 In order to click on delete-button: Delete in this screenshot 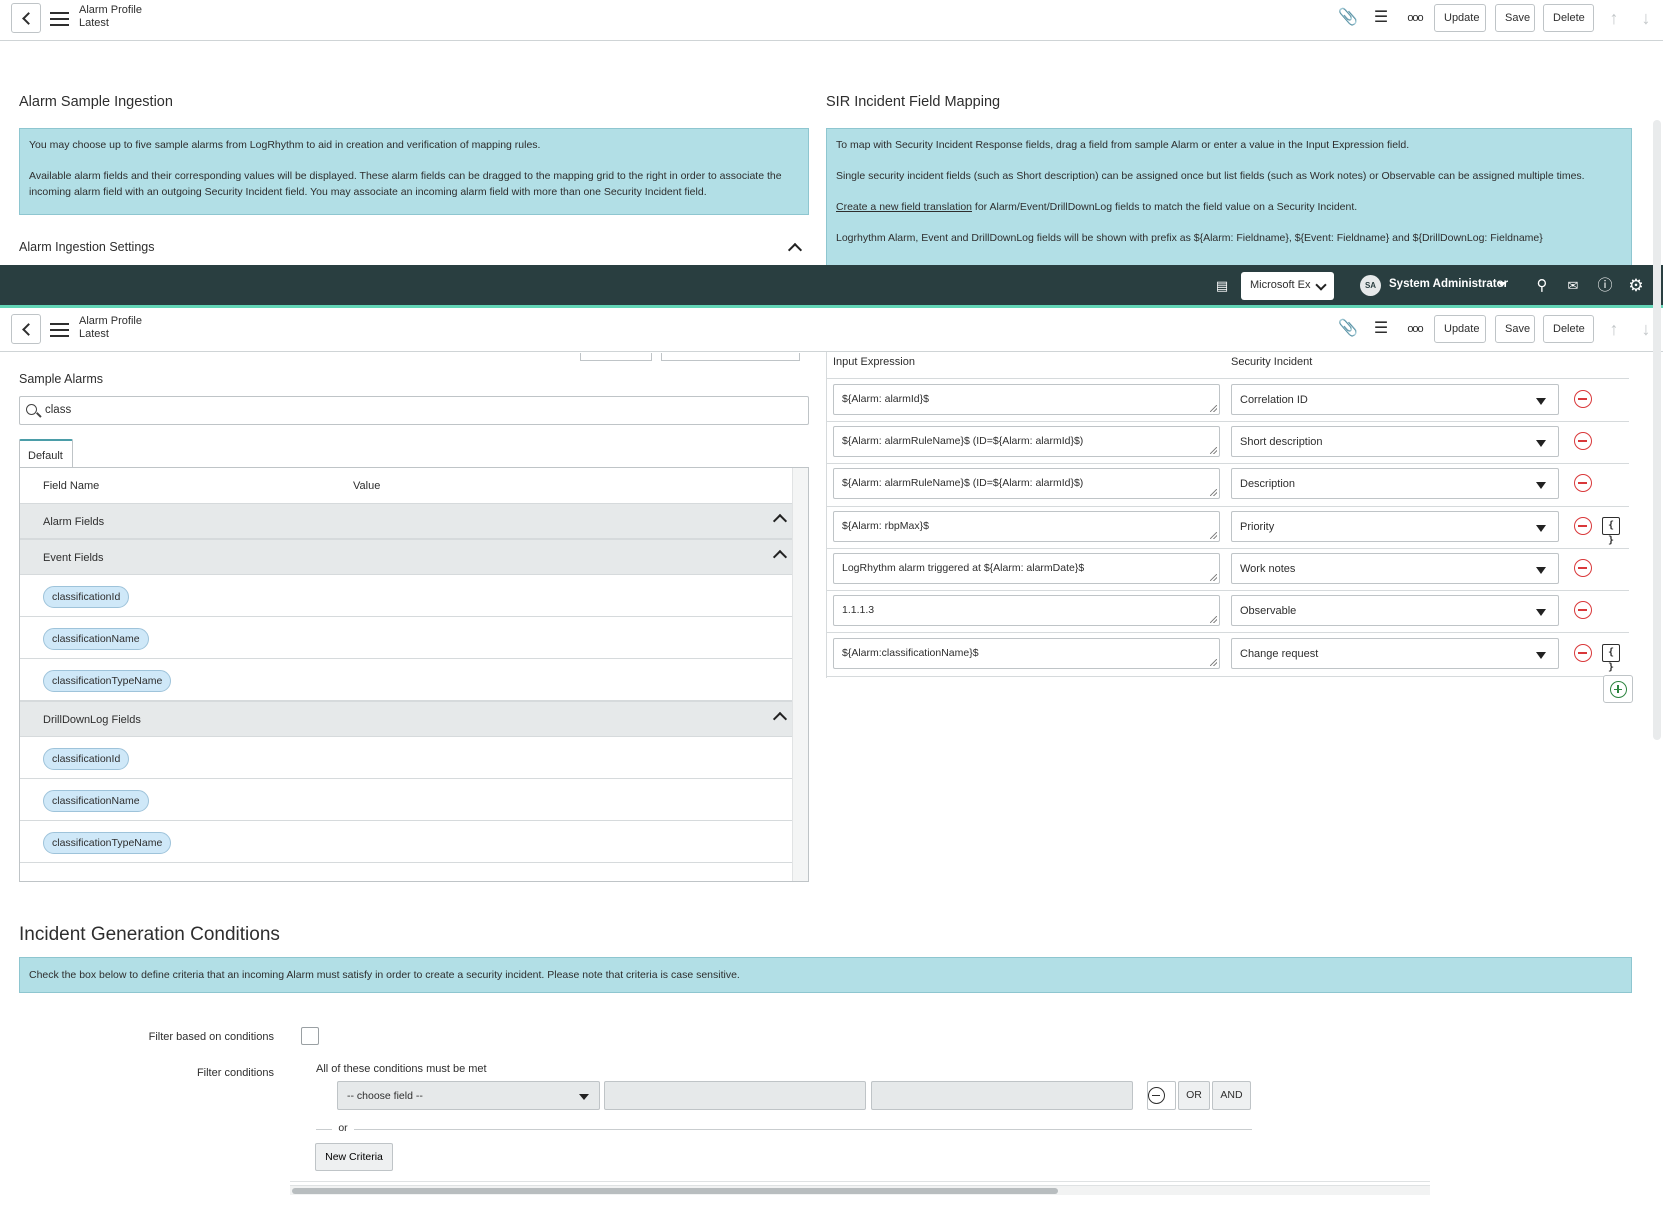, I will do `click(1568, 18)`.